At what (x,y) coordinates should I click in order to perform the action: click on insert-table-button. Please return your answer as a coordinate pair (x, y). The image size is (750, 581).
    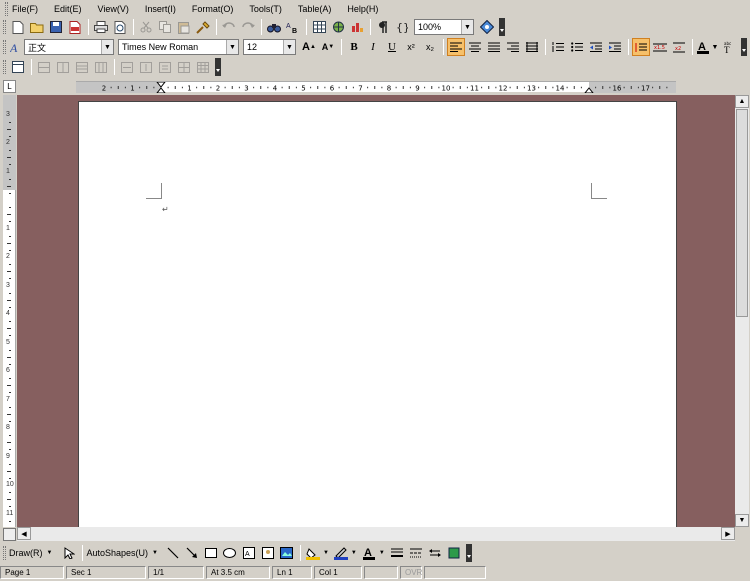
    Looking at the image, I should click on (319, 27).